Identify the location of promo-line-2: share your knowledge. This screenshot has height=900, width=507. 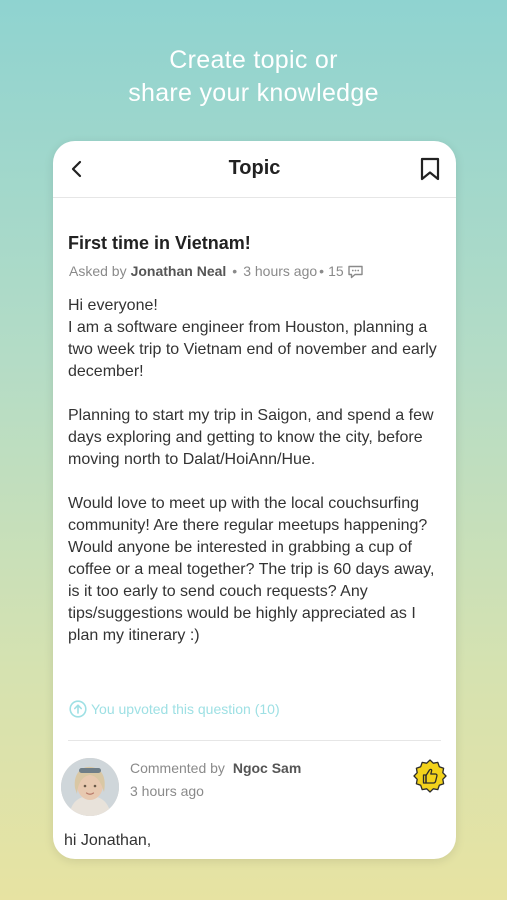
(253, 93).